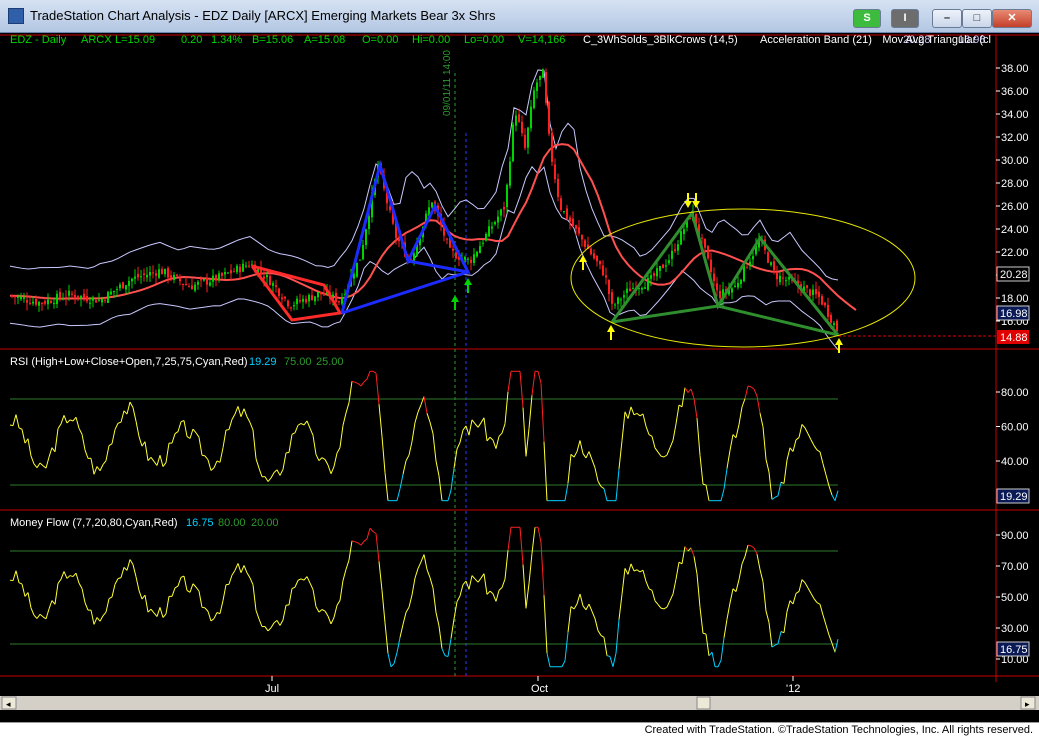 The image size is (1039, 737). I want to click on info-button: I, so click(905, 18).